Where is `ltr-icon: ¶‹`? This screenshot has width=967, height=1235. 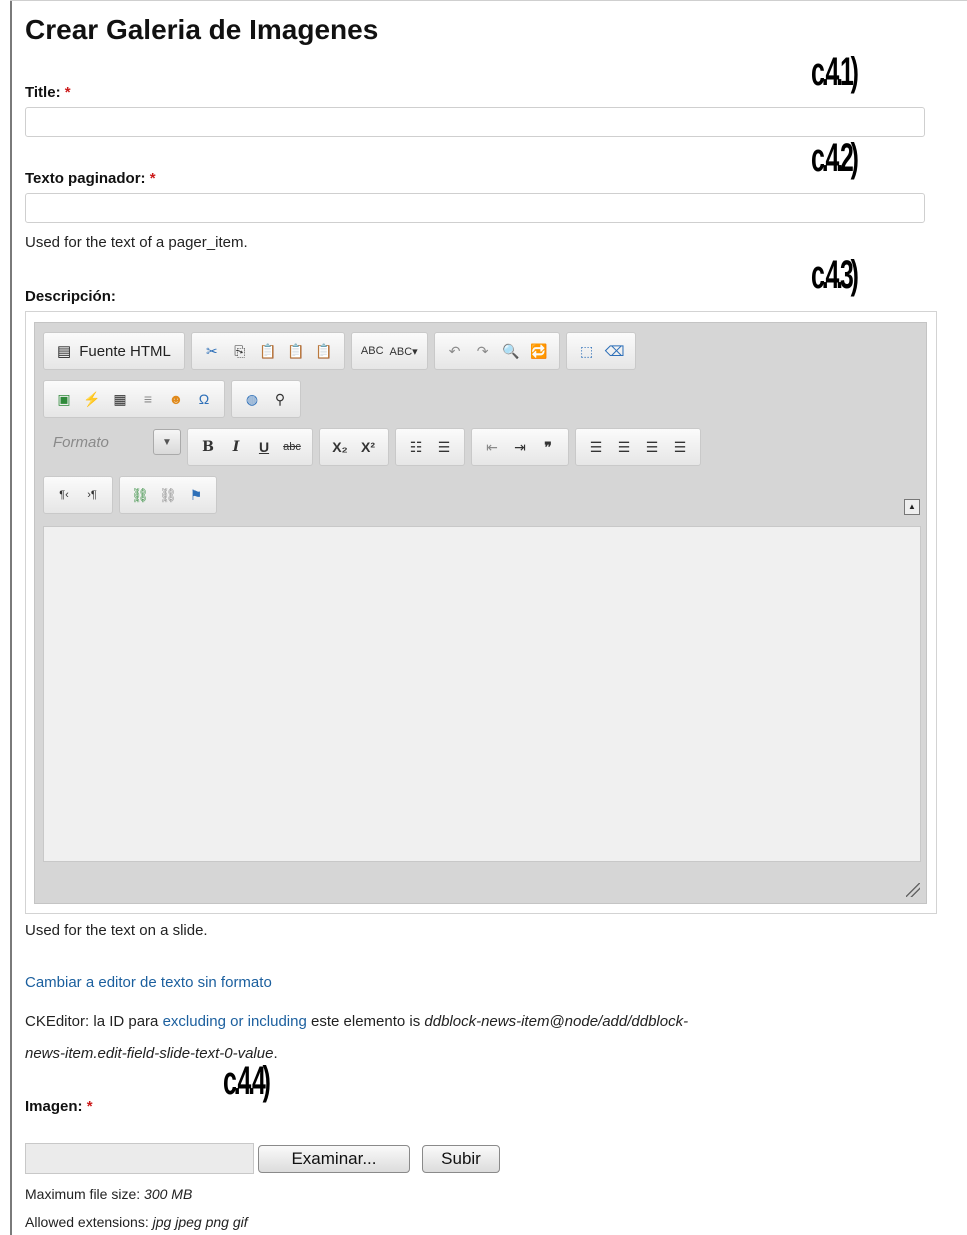 ltr-icon: ¶‹ is located at coordinates (64, 495).